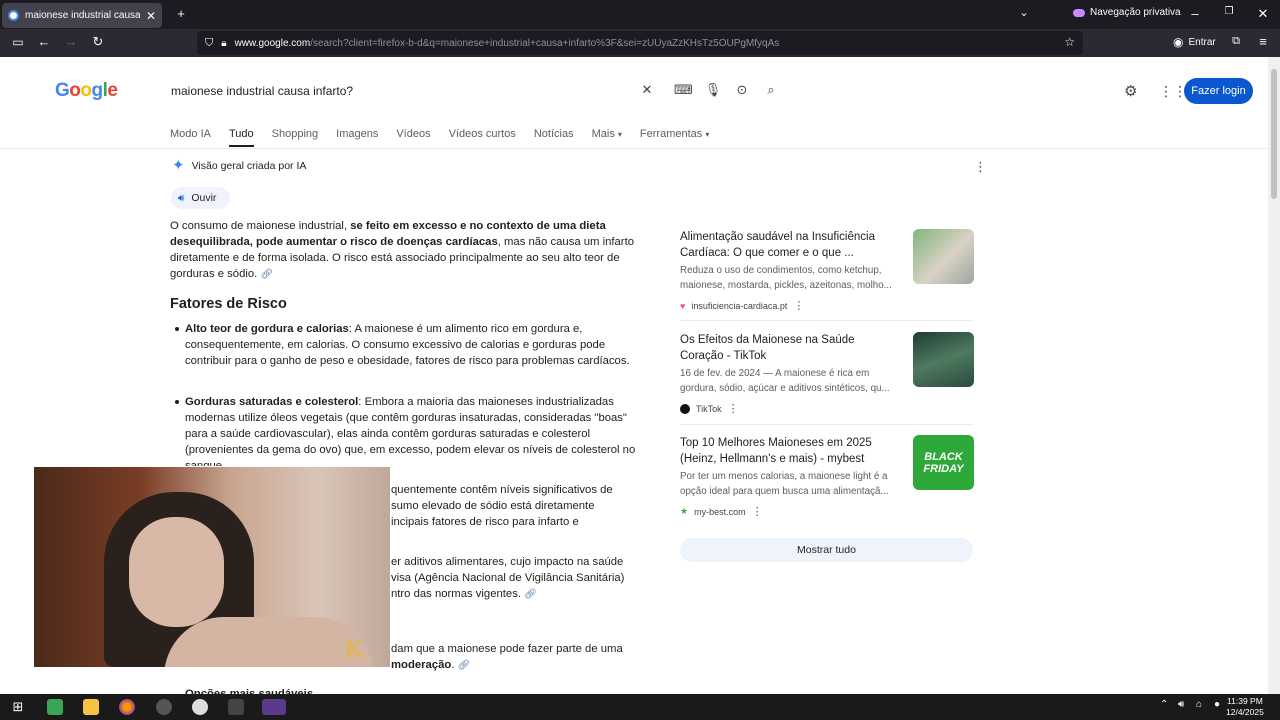 This screenshot has height=720, width=1280. Describe the element at coordinates (1195, 13) in the screenshot. I see `minimize-icon: –` at that location.